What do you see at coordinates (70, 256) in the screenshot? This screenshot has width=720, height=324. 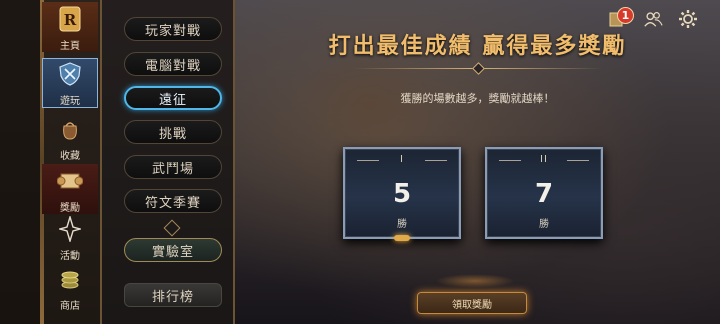 I see `nav-label-events: 活動` at bounding box center [70, 256].